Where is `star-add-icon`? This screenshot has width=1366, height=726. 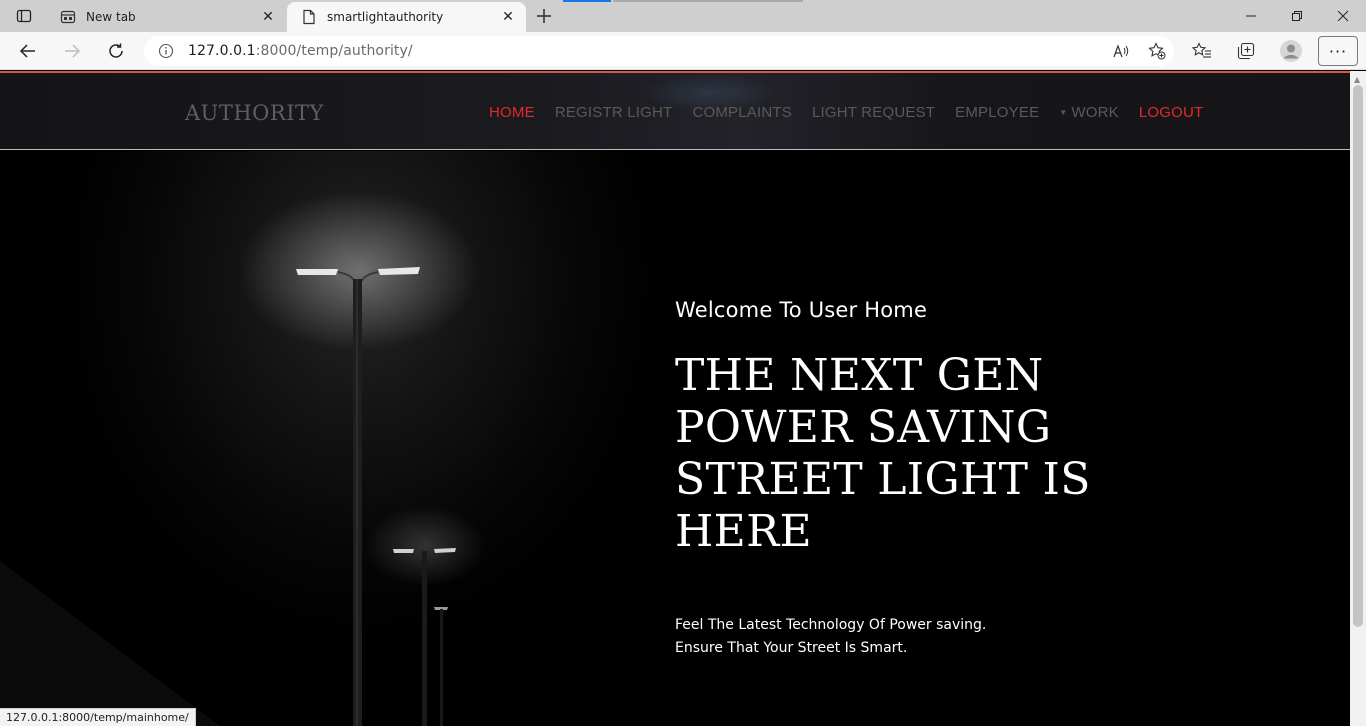
star-add-icon is located at coordinates (1157, 51).